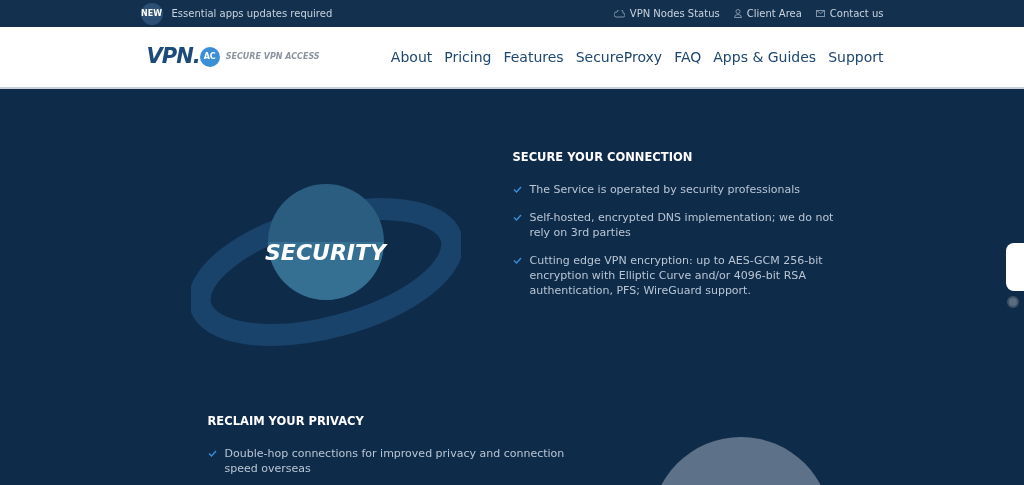 Image resolution: width=1024 pixels, height=485 pixels. Describe the element at coordinates (820, 13) in the screenshot. I see `mail-icon` at that location.